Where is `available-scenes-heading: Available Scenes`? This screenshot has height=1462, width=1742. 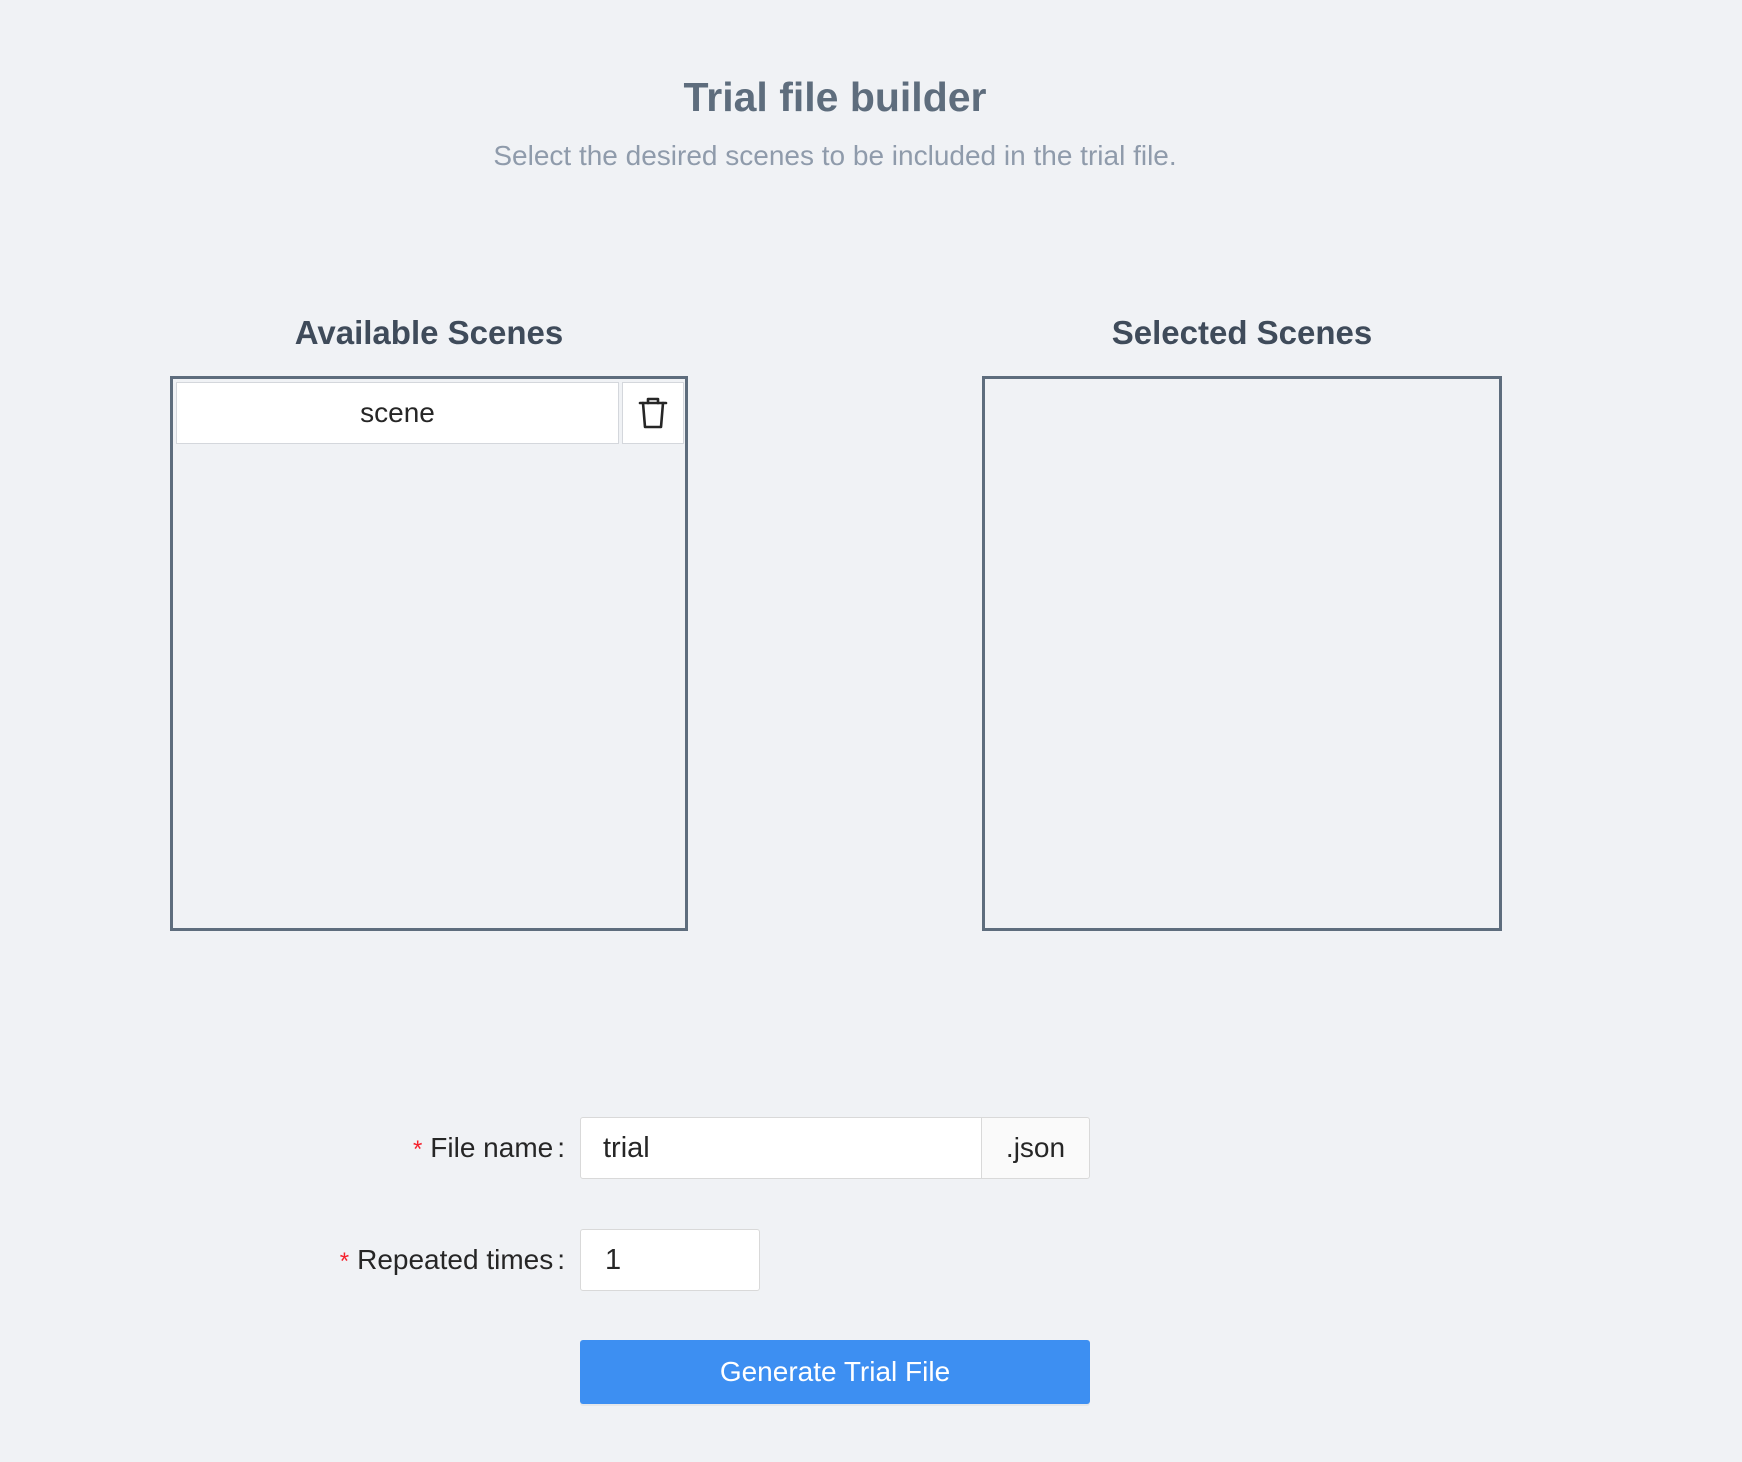
available-scenes-heading: Available Scenes is located at coordinates (429, 332).